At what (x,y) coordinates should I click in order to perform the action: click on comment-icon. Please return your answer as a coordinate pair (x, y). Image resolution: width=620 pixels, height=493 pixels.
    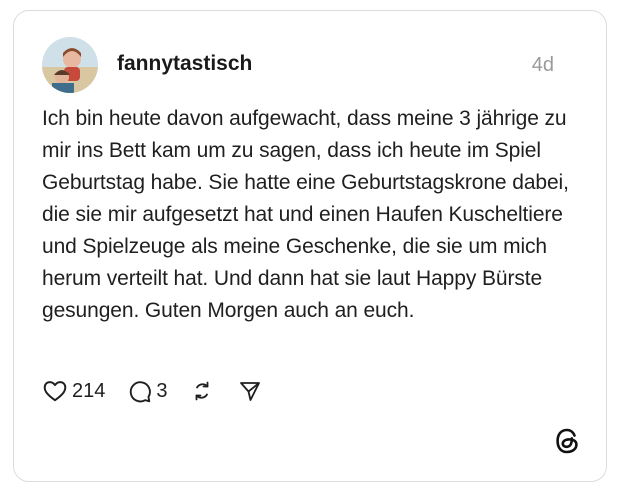
    Looking at the image, I should click on (139, 391).